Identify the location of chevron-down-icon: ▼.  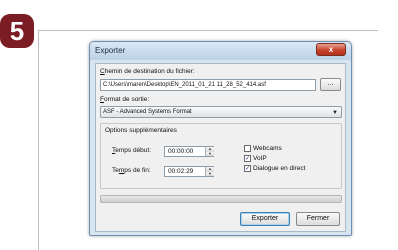
(335, 113).